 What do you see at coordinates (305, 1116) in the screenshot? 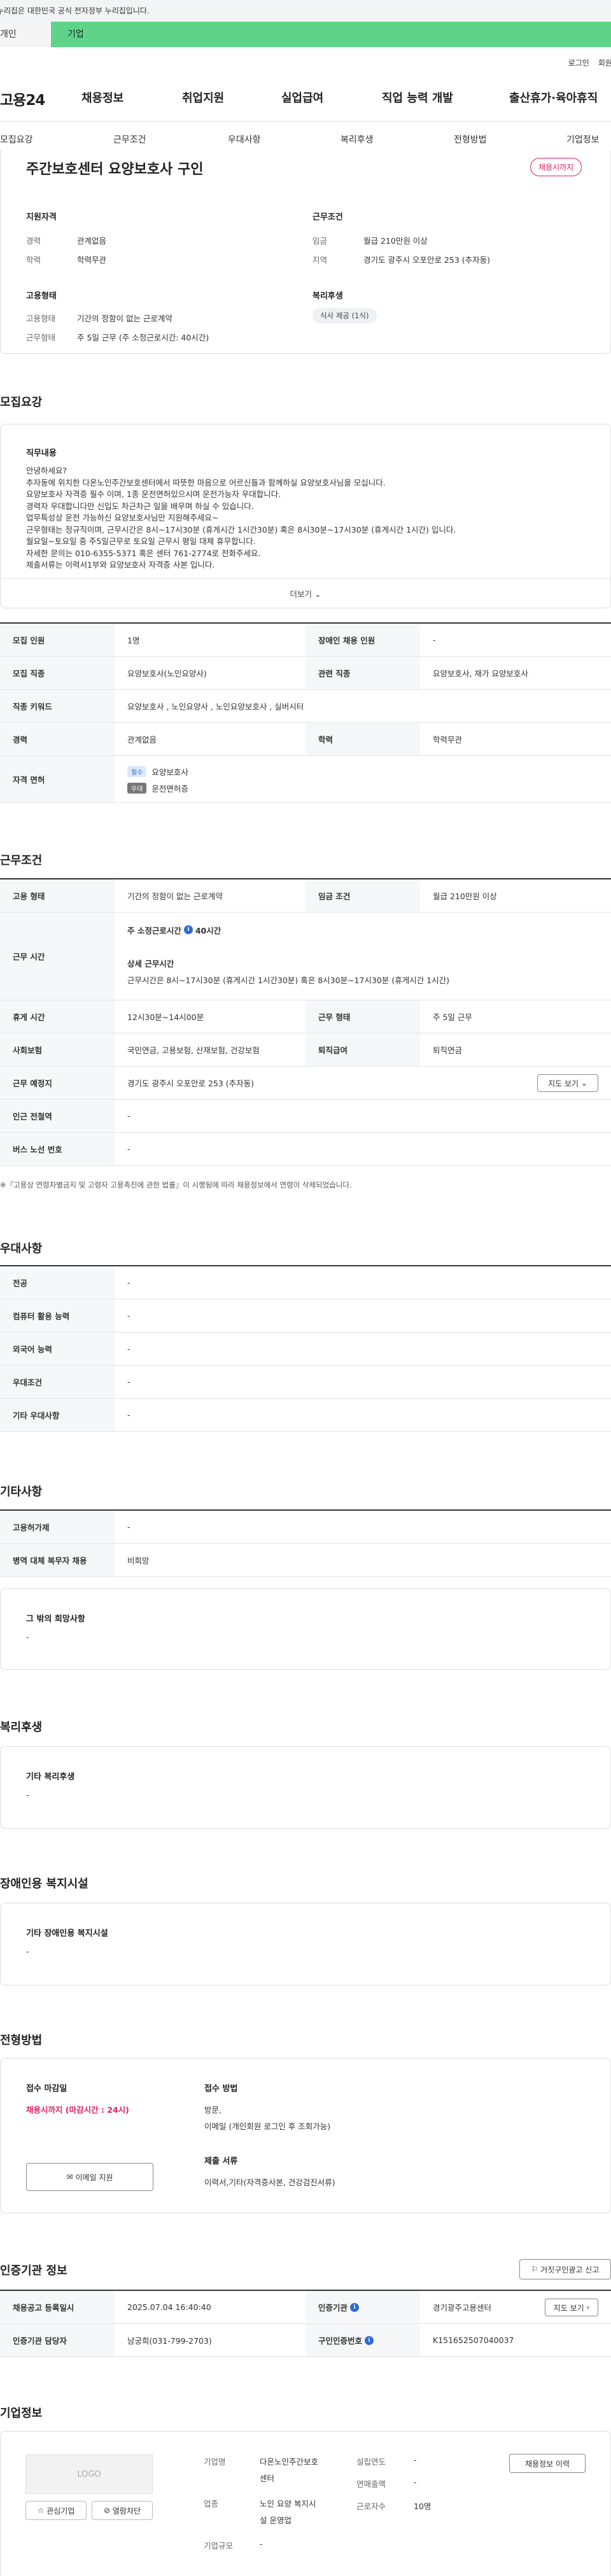
I see `table-row: 인근 전철역 -` at bounding box center [305, 1116].